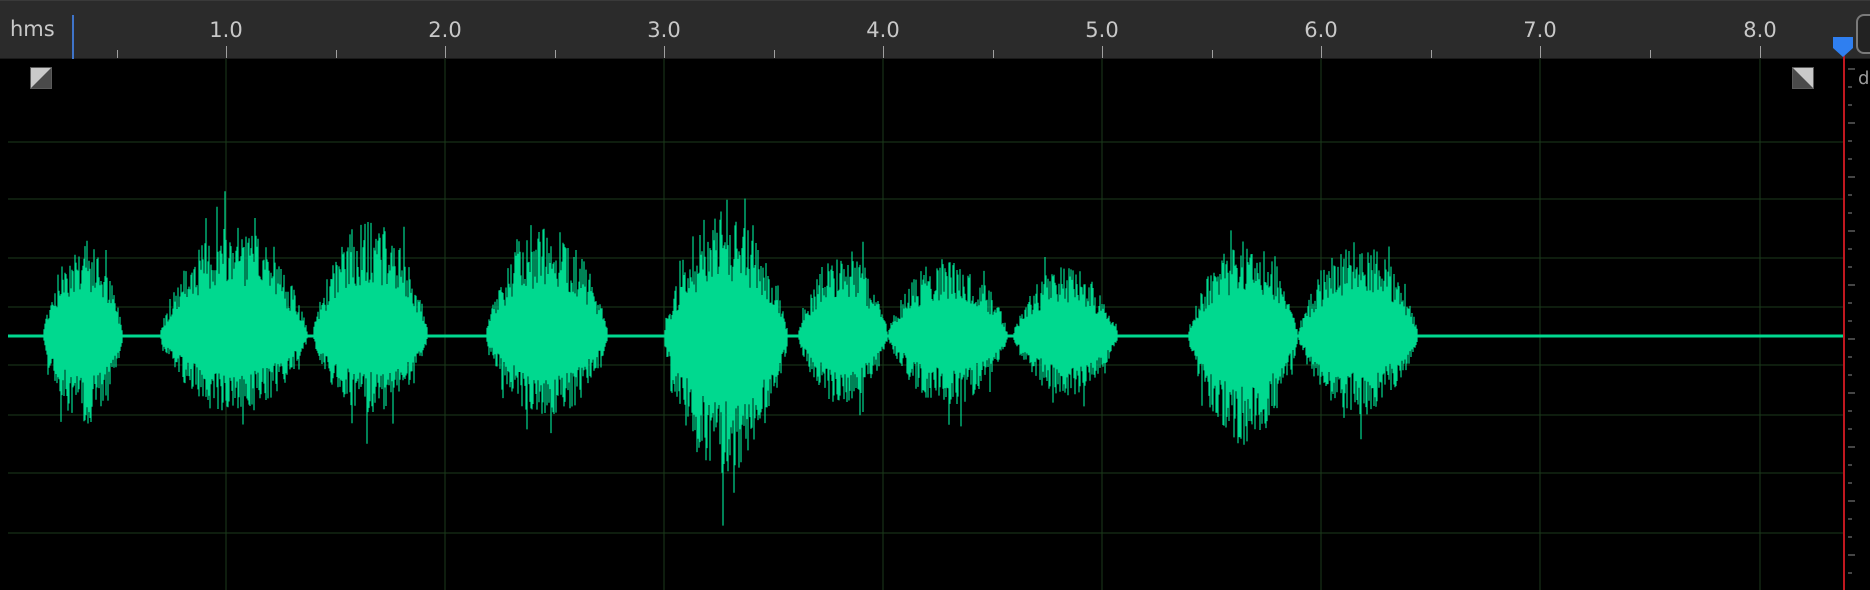 This screenshot has width=1870, height=590. Describe the element at coordinates (1321, 30) in the screenshot. I see `ruler-tick-label: 6.0` at that location.